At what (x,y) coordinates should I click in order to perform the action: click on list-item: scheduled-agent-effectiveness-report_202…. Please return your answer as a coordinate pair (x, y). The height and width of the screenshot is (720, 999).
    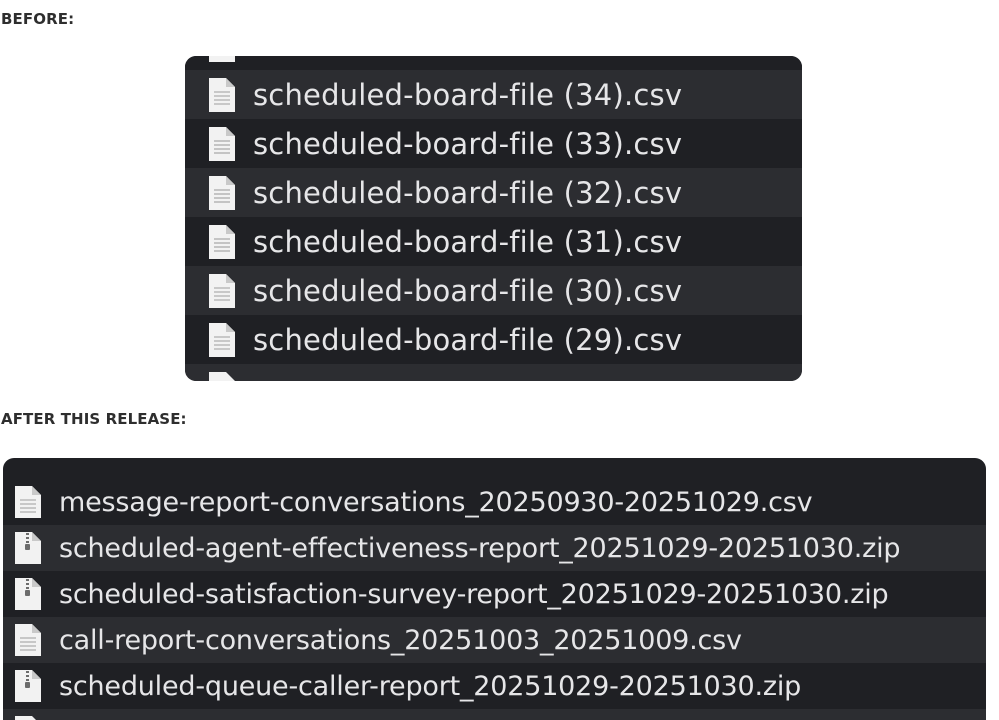
    Looking at the image, I should click on (494, 548).